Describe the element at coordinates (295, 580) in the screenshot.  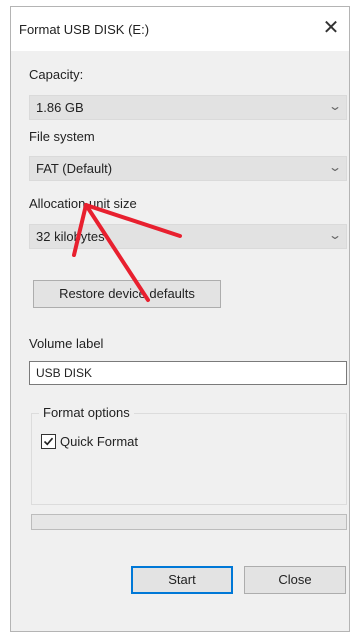
I see `close-button: Close` at that location.